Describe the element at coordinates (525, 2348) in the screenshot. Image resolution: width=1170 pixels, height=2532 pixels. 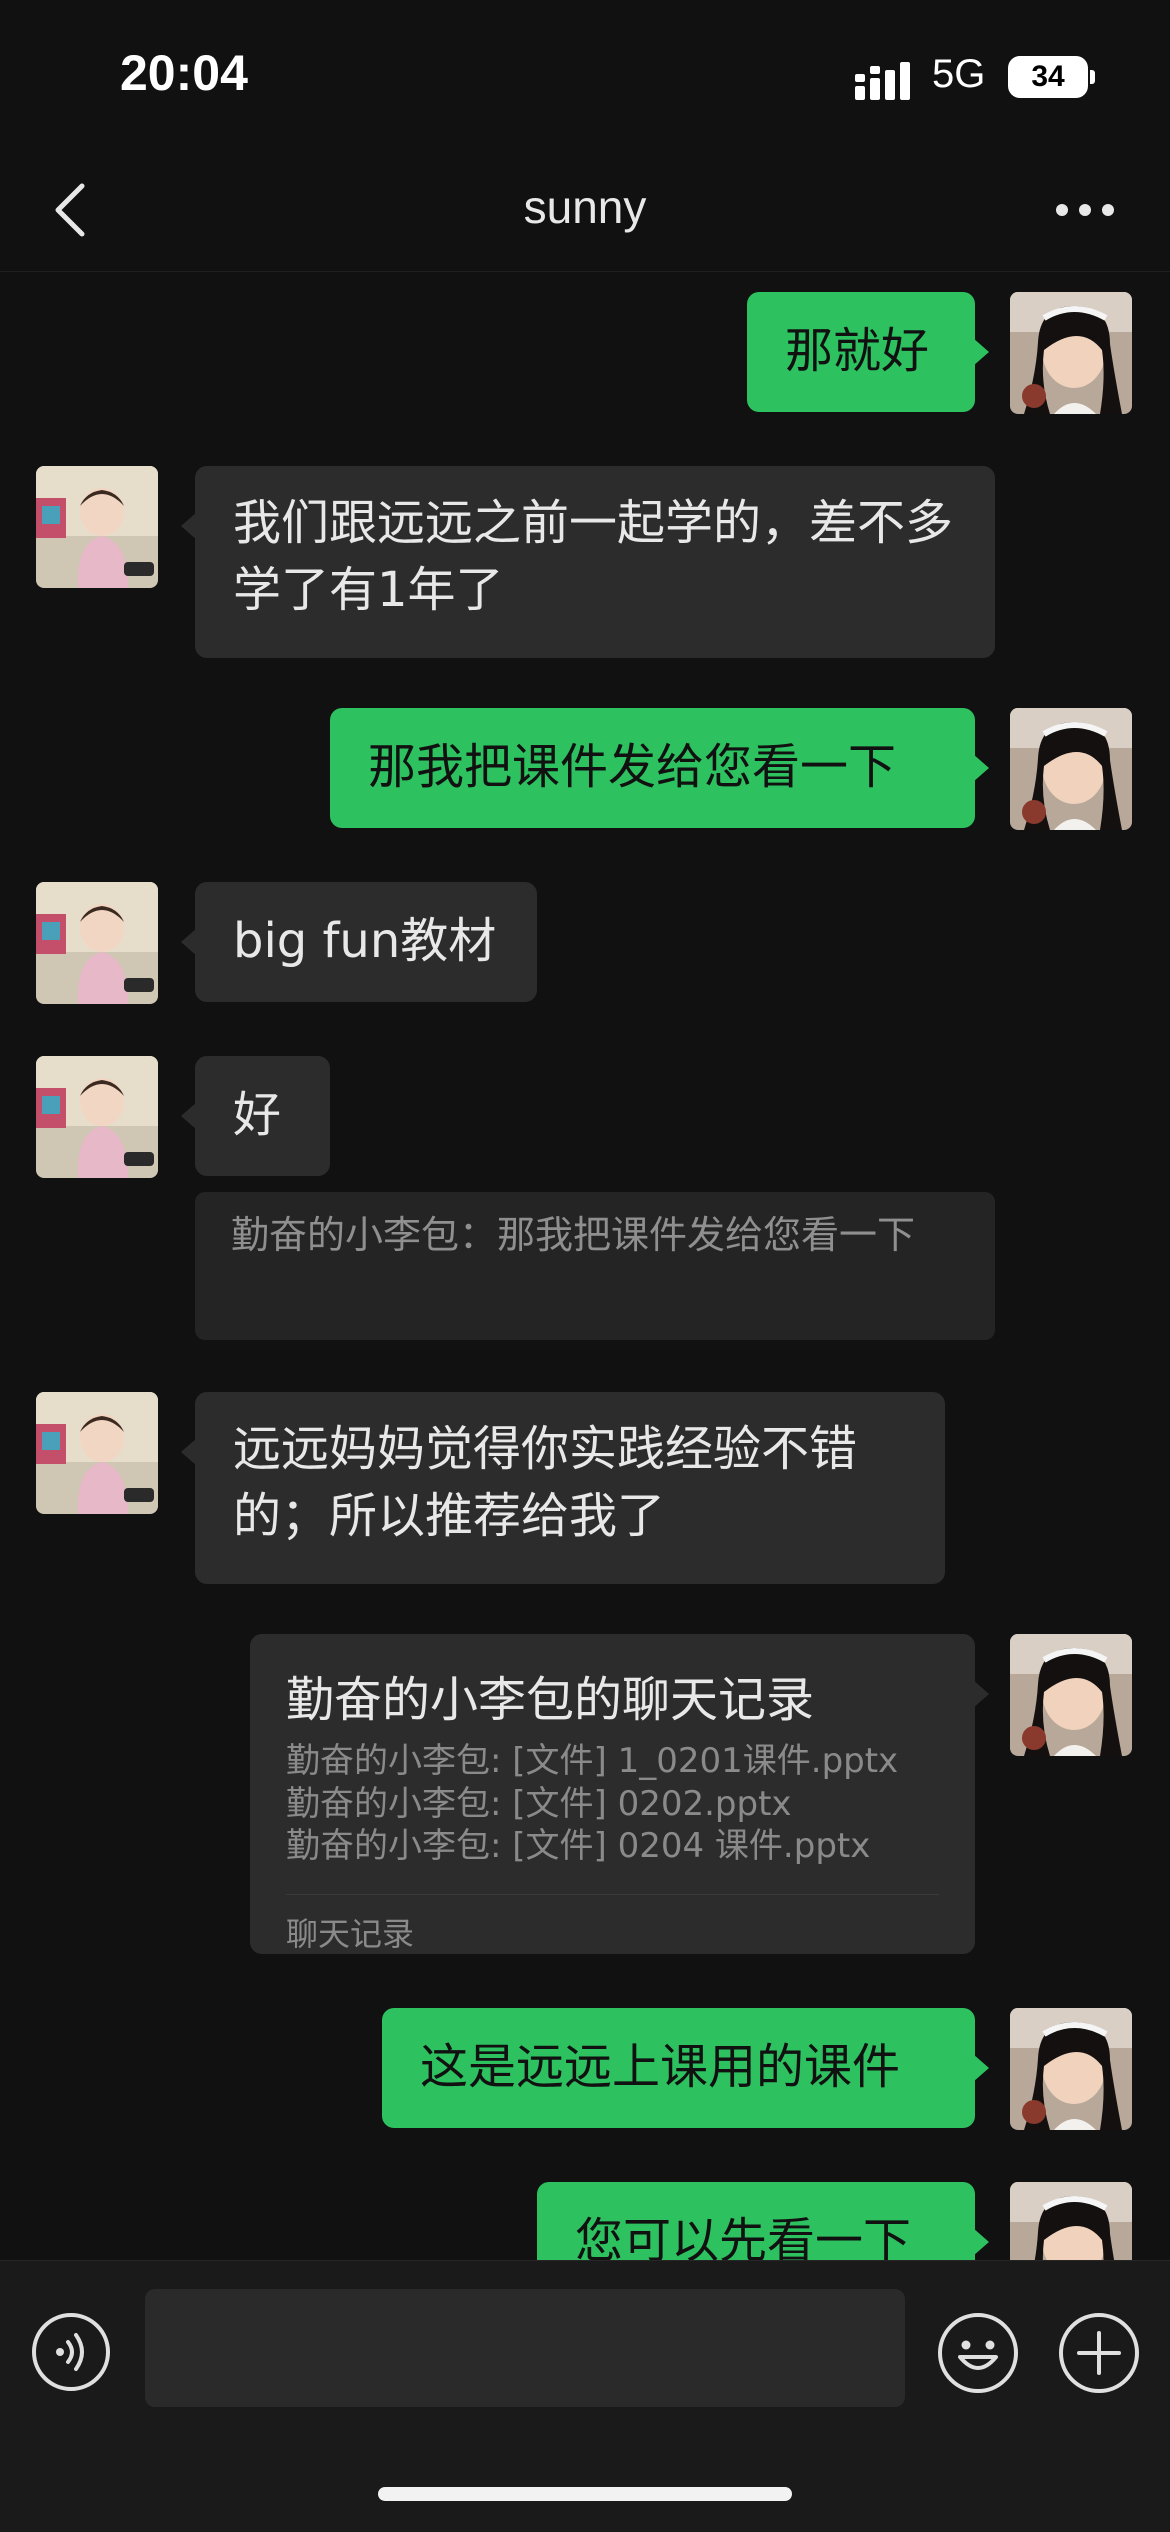
I see `message-input` at that location.